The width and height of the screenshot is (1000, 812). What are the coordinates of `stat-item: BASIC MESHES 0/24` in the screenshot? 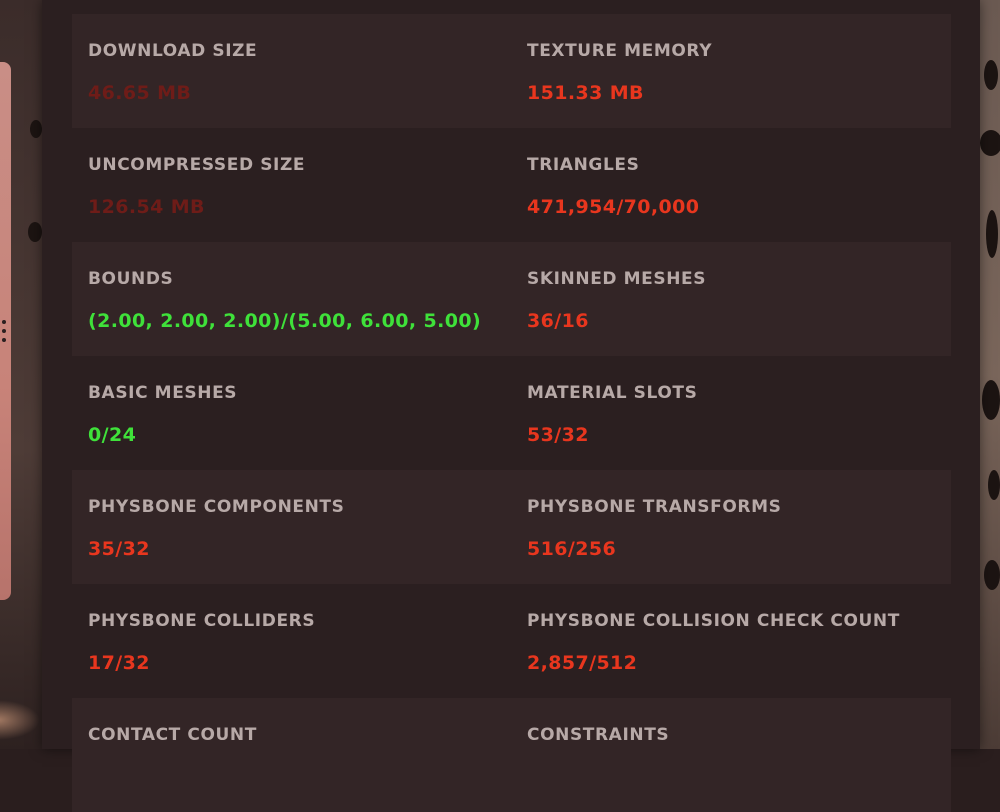 It's located at (291, 413).